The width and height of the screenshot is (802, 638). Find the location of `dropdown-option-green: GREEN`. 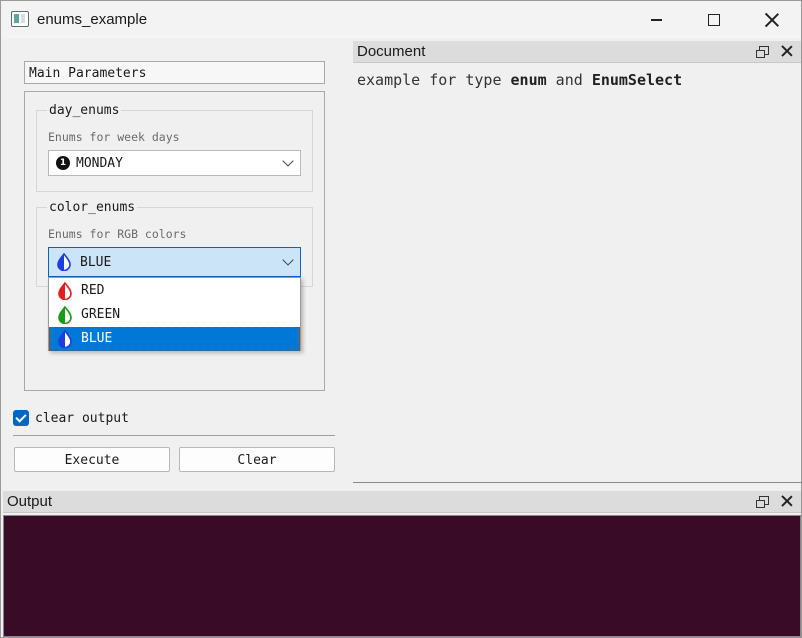

dropdown-option-green: GREEN is located at coordinates (174, 315).